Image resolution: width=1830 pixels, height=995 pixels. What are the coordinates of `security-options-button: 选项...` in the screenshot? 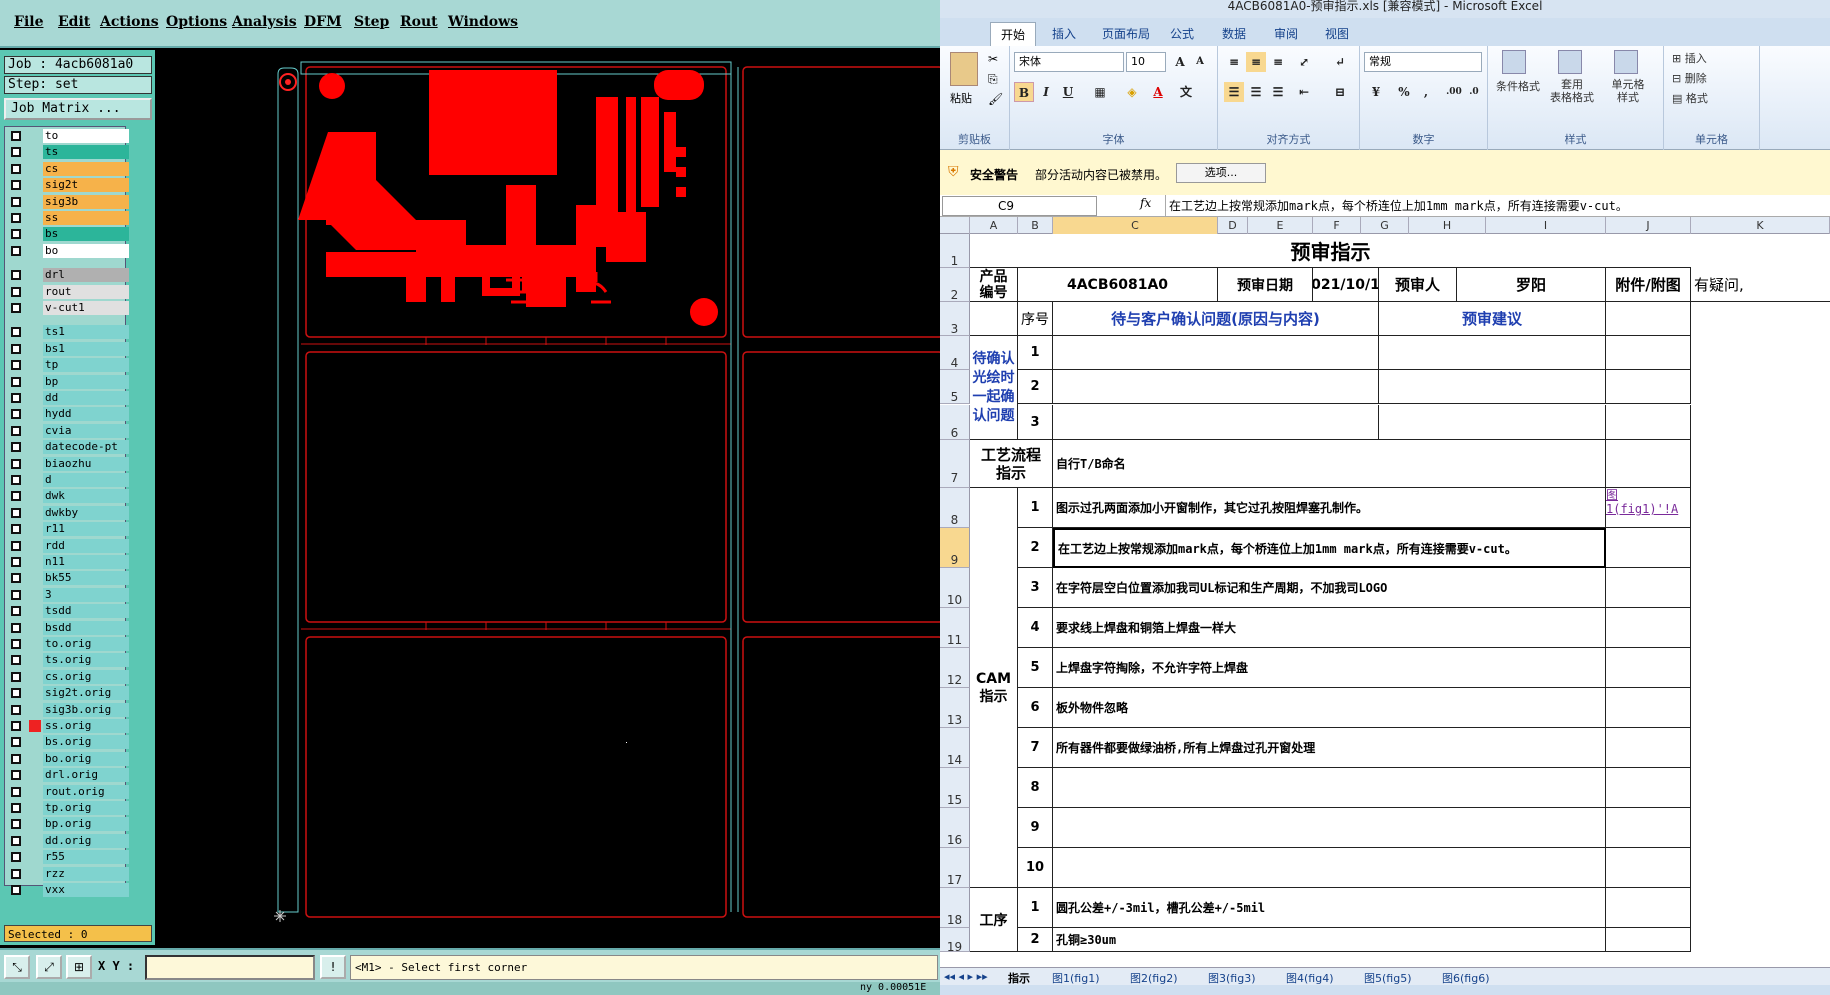 It's located at (1221, 173).